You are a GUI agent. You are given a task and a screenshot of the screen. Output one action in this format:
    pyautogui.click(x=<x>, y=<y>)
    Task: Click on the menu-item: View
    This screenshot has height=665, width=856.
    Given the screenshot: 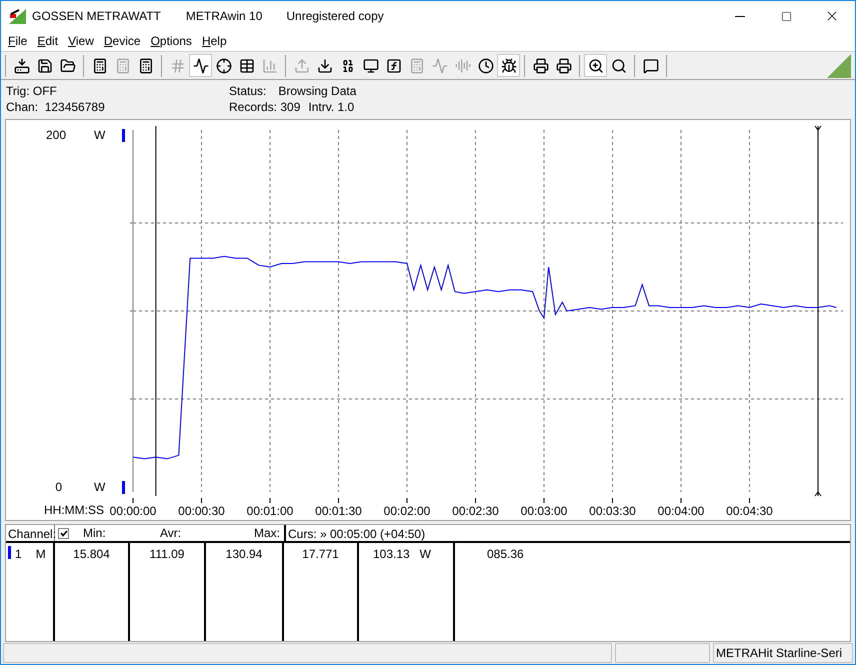 What is the action you would take?
    pyautogui.click(x=81, y=41)
    